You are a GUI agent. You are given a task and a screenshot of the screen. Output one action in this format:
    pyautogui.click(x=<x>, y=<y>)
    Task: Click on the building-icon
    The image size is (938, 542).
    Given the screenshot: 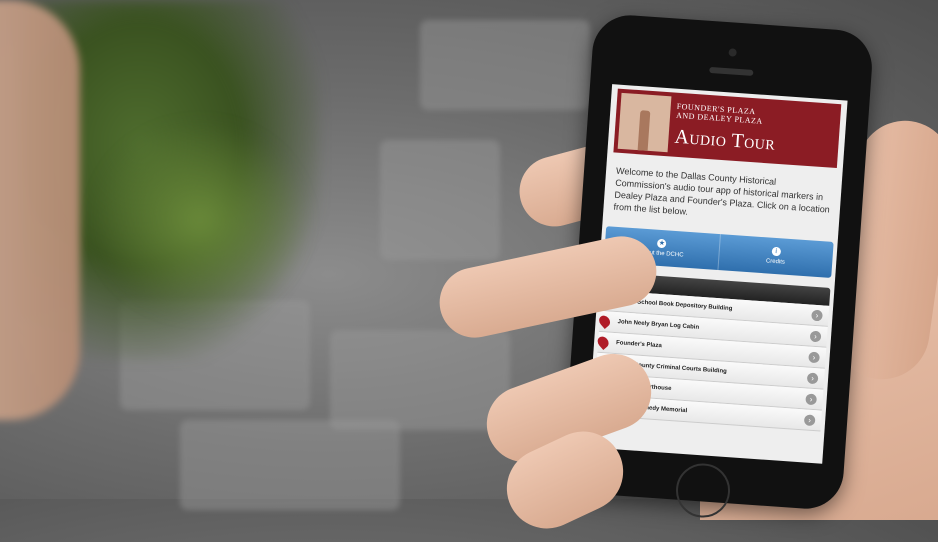 What is the action you would take?
    pyautogui.click(x=644, y=122)
    